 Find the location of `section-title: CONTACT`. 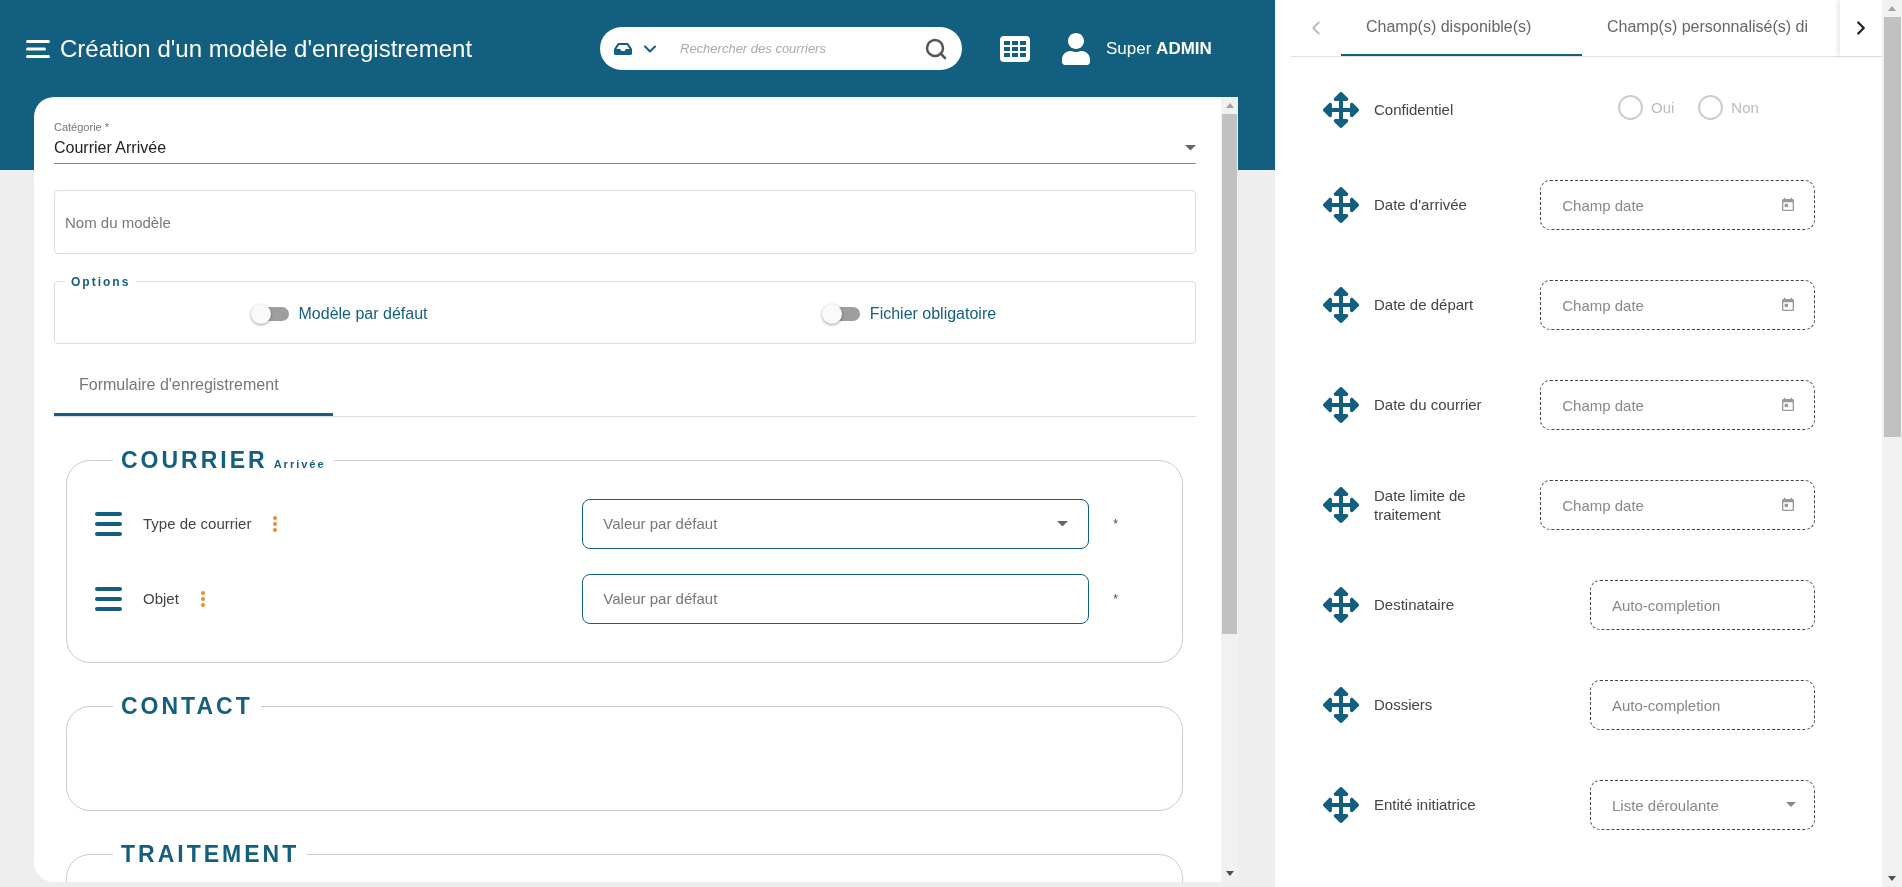

section-title: CONTACT is located at coordinates (187, 706).